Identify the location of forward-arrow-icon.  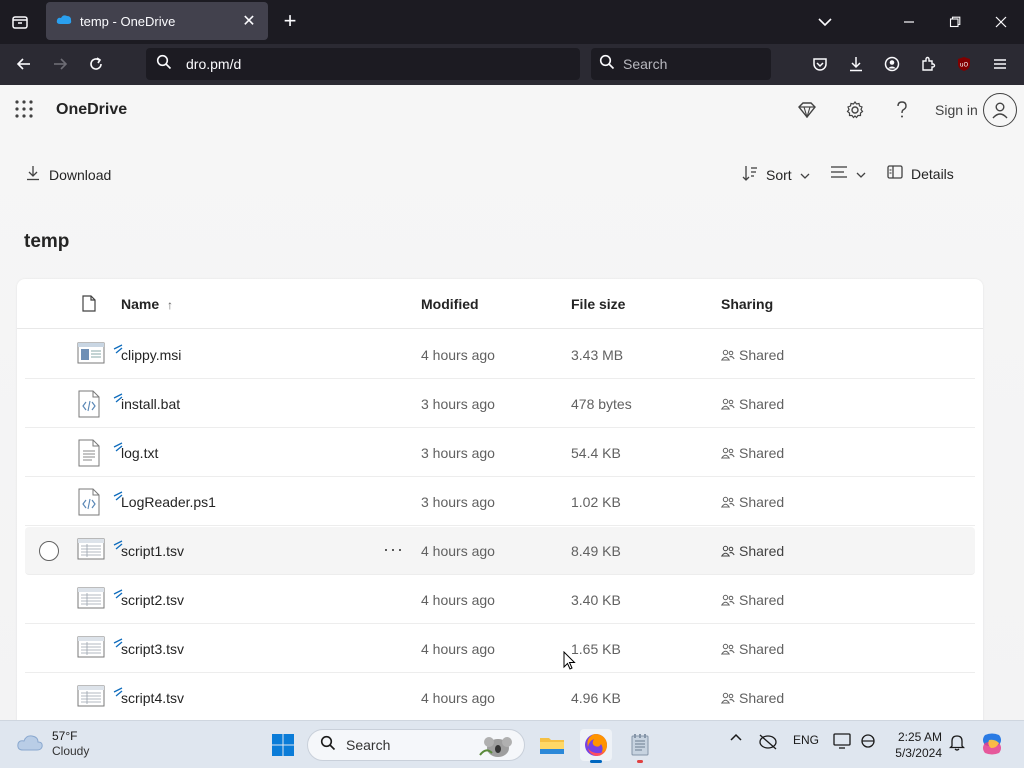
(60, 64).